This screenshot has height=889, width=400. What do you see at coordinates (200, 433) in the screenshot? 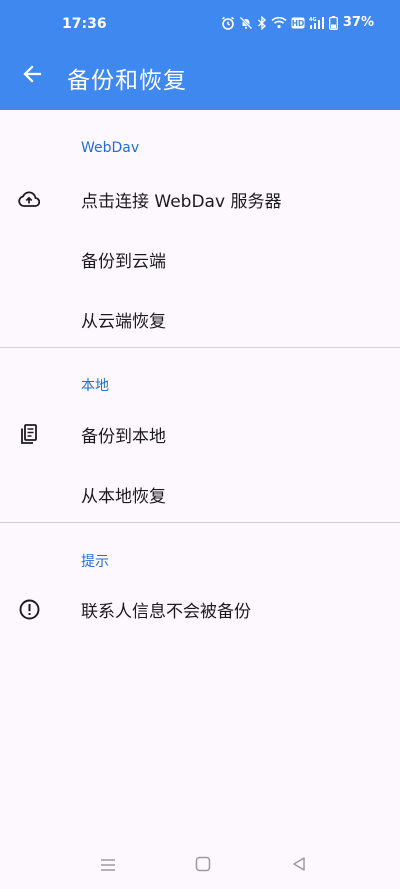
I see `backup-to-local-item: 备份到本地` at bounding box center [200, 433].